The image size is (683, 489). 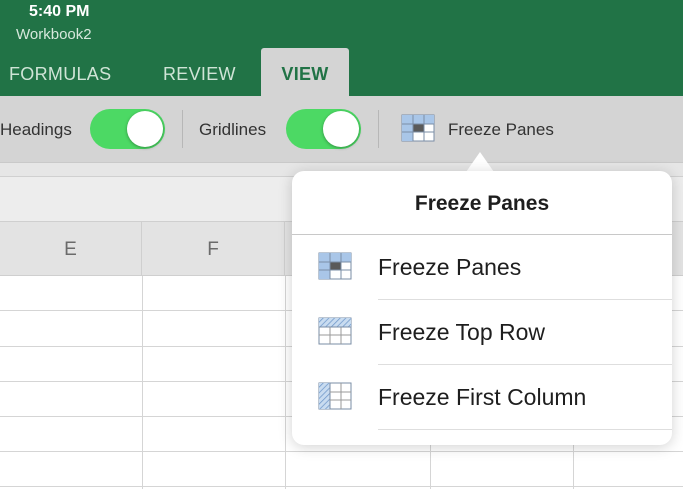 What do you see at coordinates (145, 129) in the screenshot?
I see `headings-toggle-knob` at bounding box center [145, 129].